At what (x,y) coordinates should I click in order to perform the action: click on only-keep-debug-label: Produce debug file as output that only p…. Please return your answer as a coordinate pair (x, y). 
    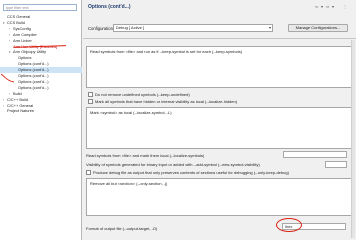
    Looking at the image, I should click on (191, 172).